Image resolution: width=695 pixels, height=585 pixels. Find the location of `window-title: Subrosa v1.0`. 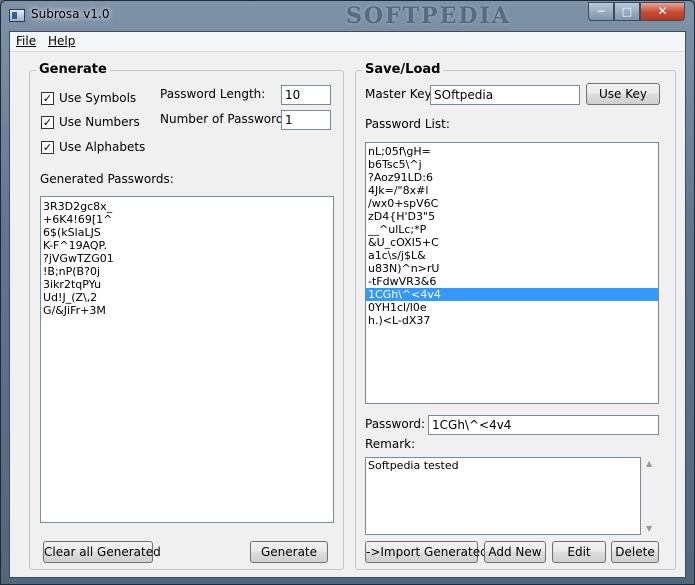

window-title: Subrosa v1.0 is located at coordinates (70, 14).